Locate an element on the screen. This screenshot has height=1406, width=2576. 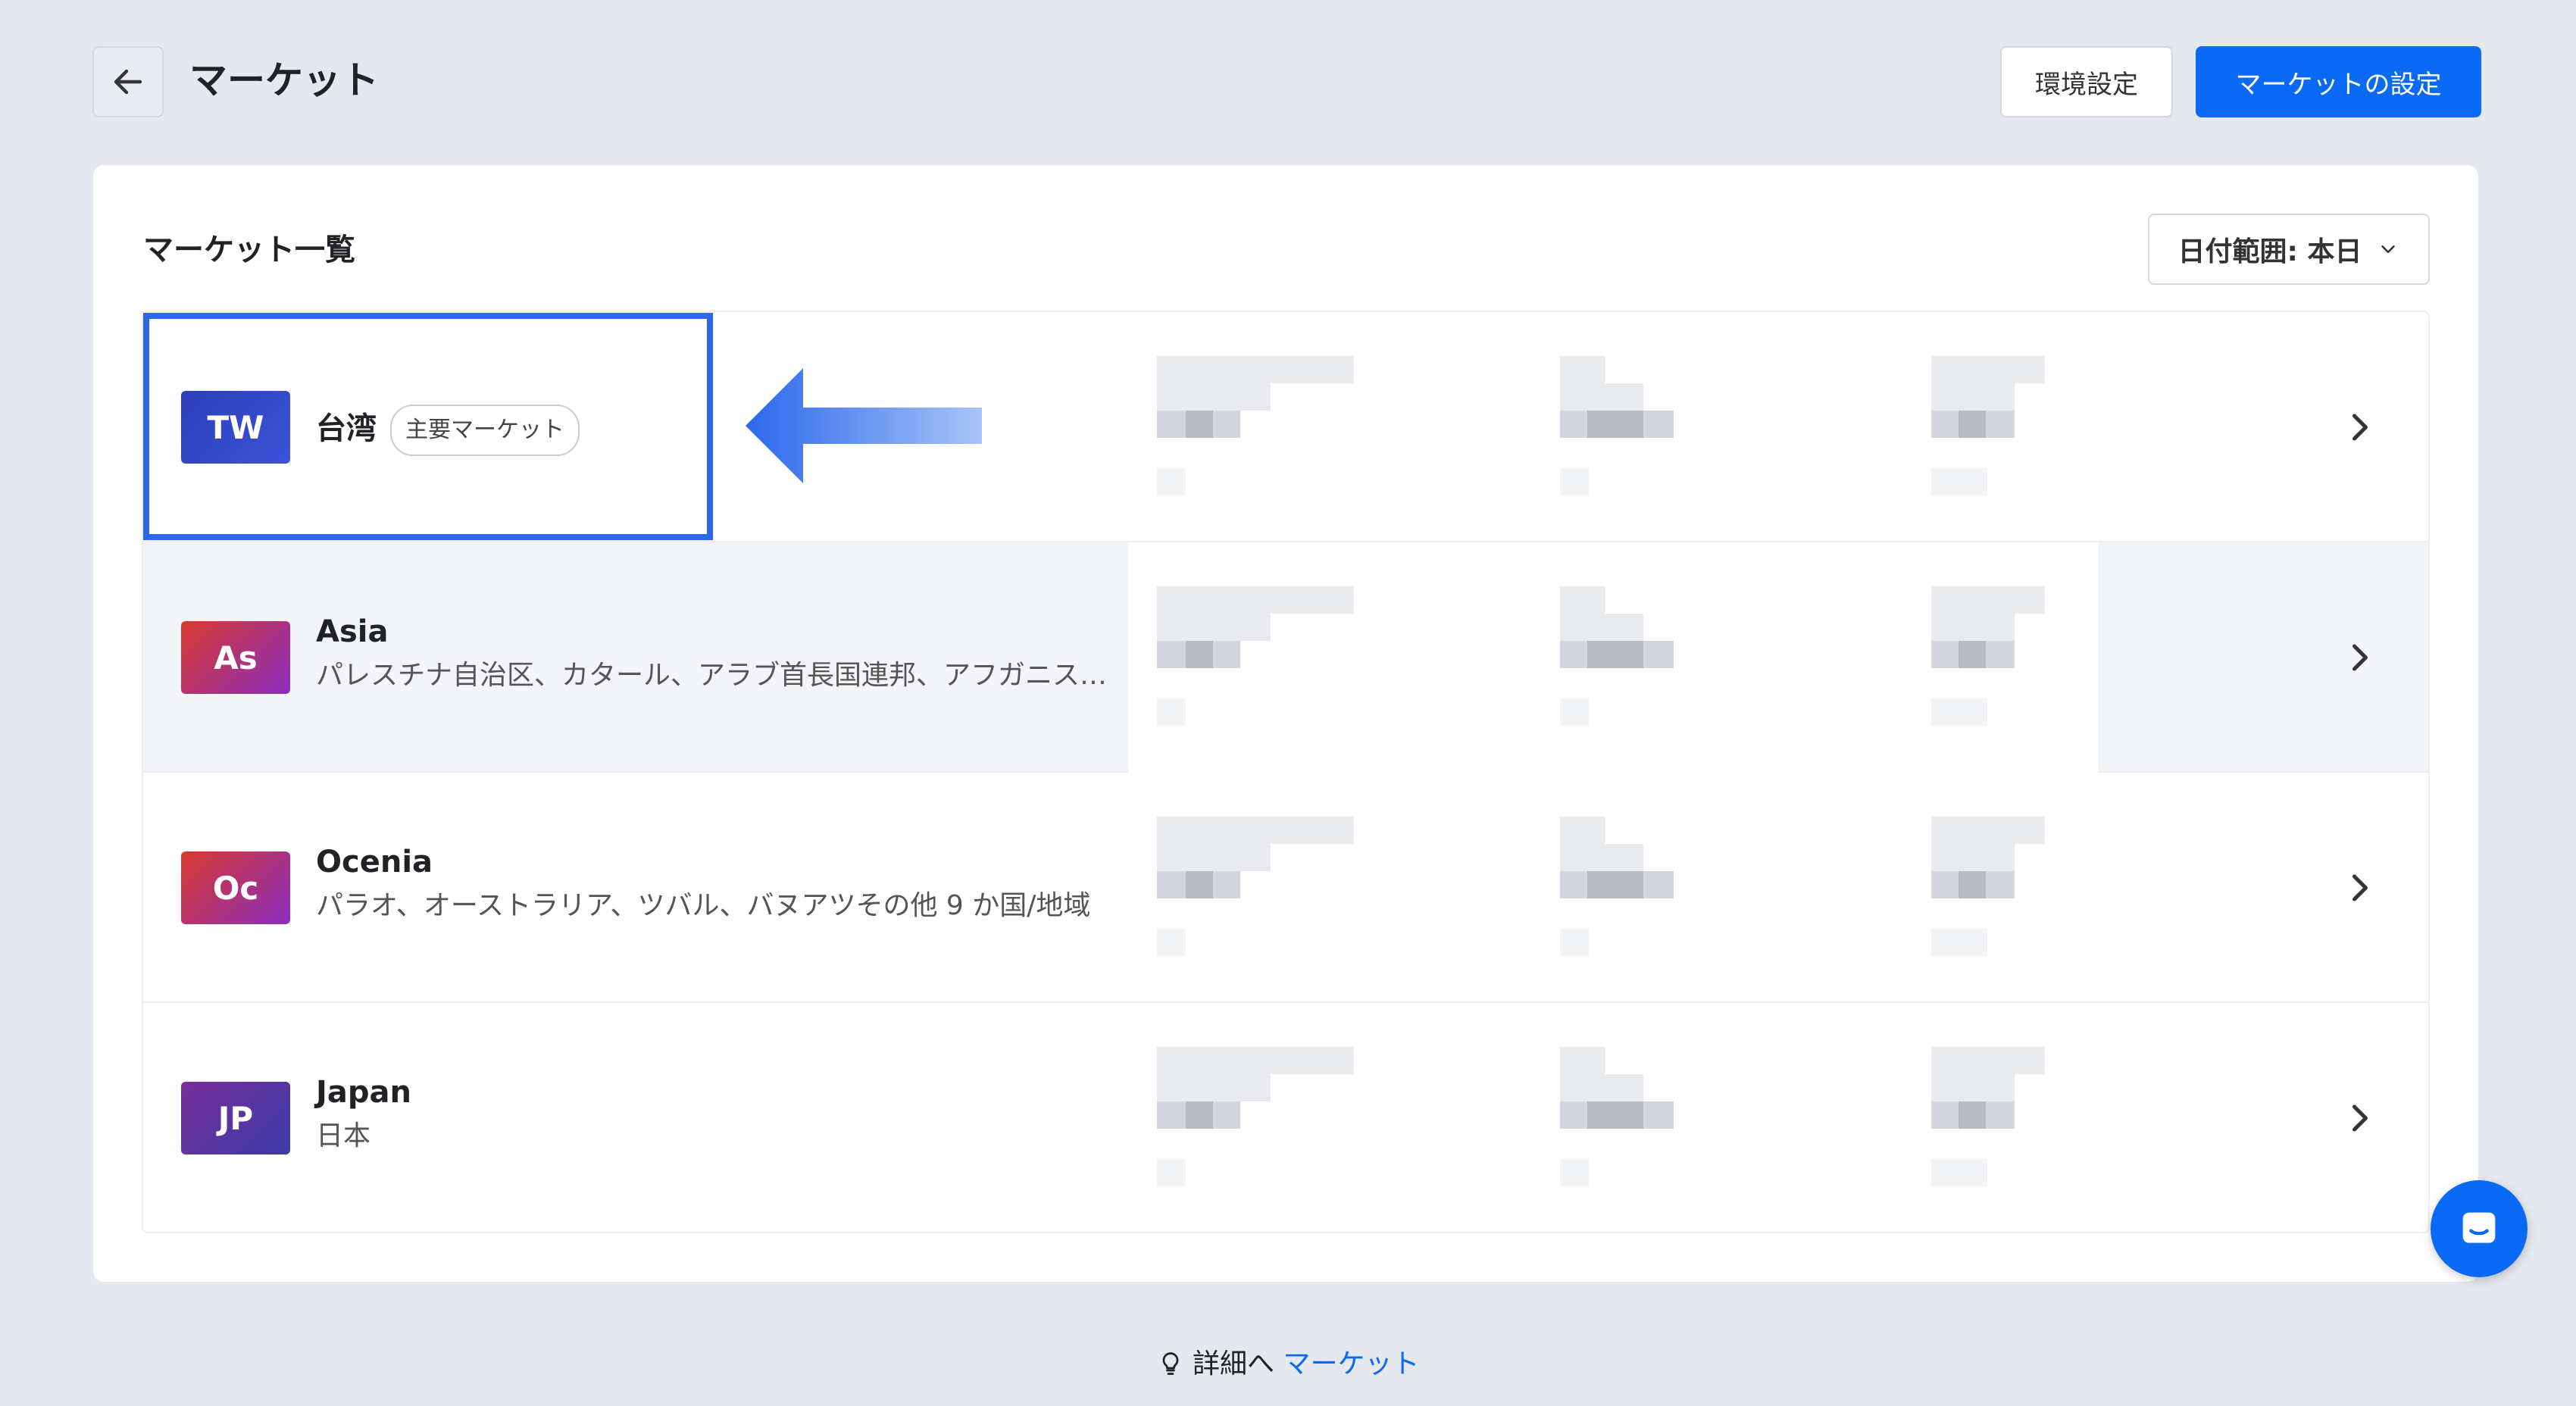
date-range-label: 日付範囲: 本日 is located at coordinates (2269, 251).